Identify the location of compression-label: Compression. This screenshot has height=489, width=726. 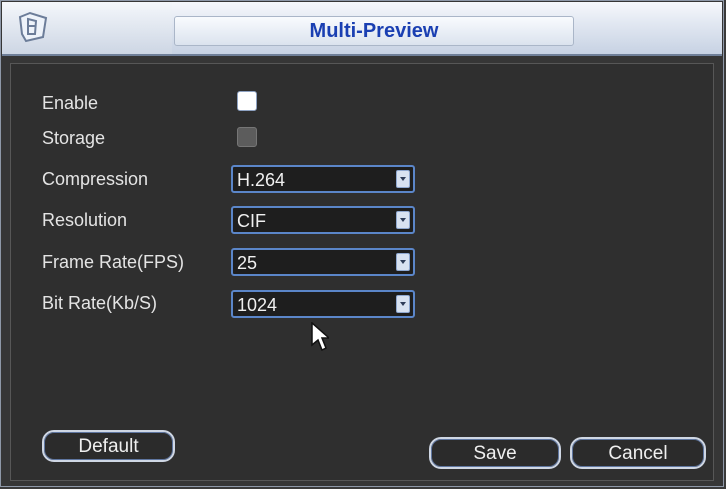
(95, 179).